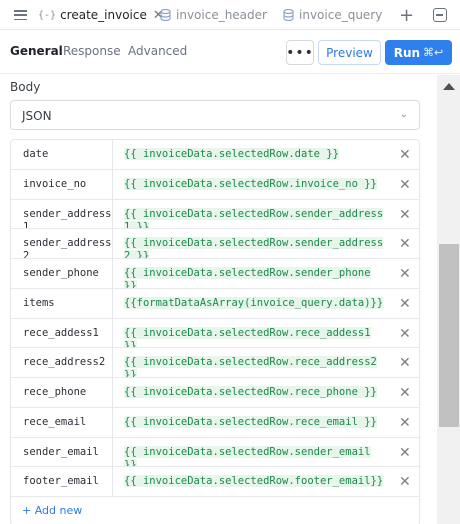 Image resolution: width=460 pixels, height=524 pixels. Describe the element at coordinates (62, 452) in the screenshot. I see `param-key-input: sender_email` at that location.